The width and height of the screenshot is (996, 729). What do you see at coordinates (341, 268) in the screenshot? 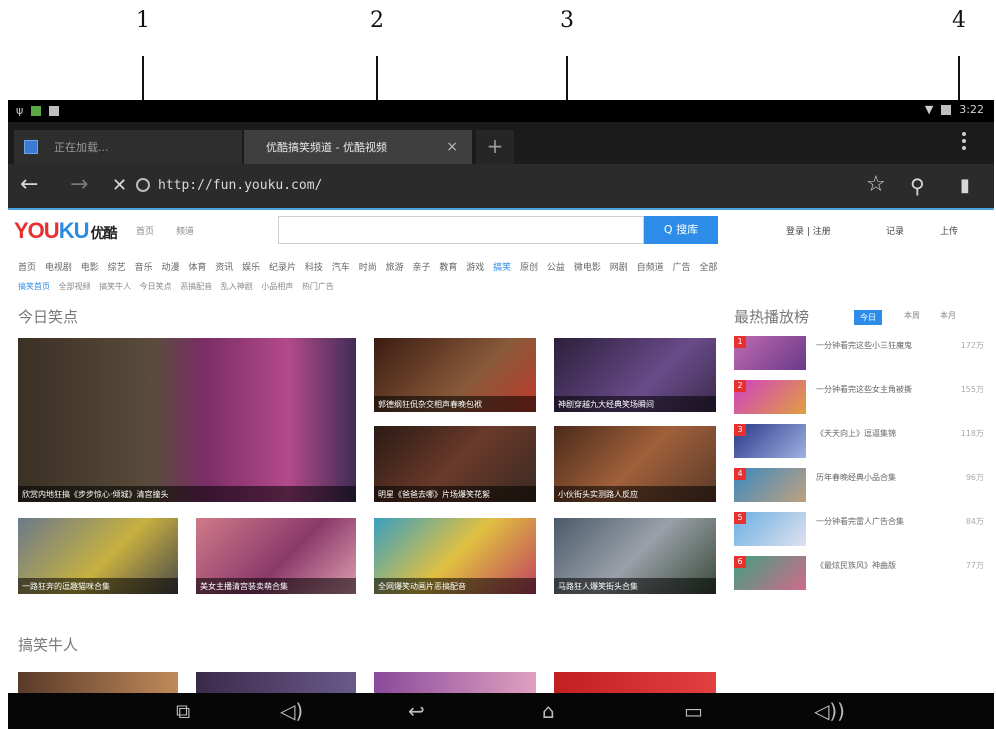
I see `nav-item: 汽车` at bounding box center [341, 268].